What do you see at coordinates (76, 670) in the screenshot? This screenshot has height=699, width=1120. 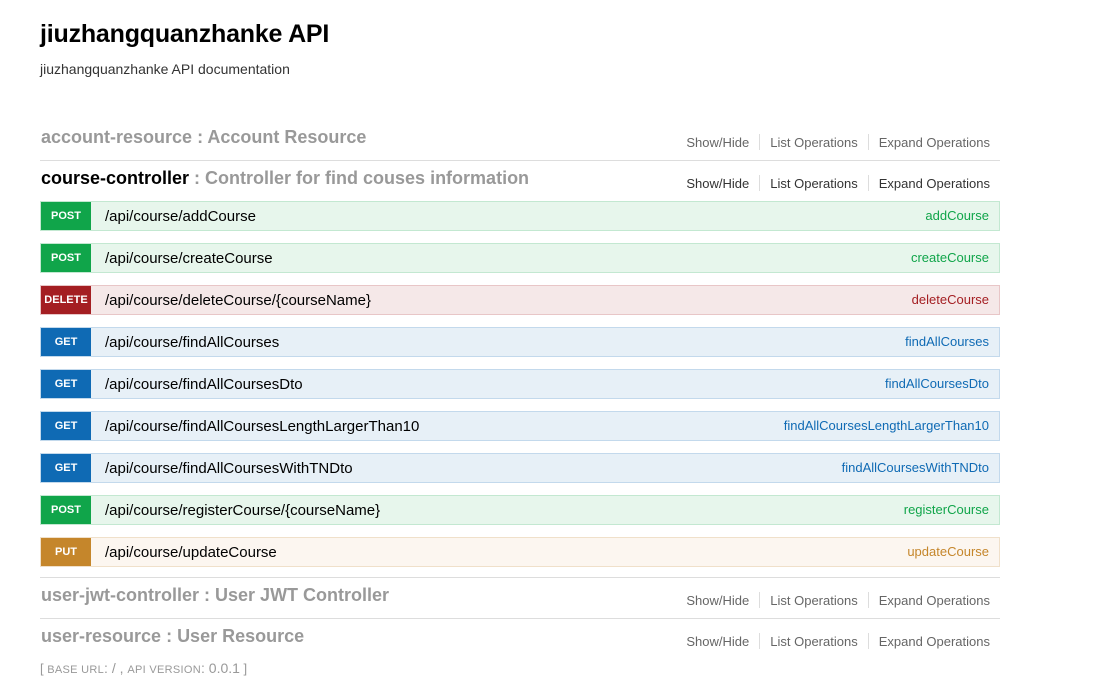 I see `base-url-label: base url` at bounding box center [76, 670].